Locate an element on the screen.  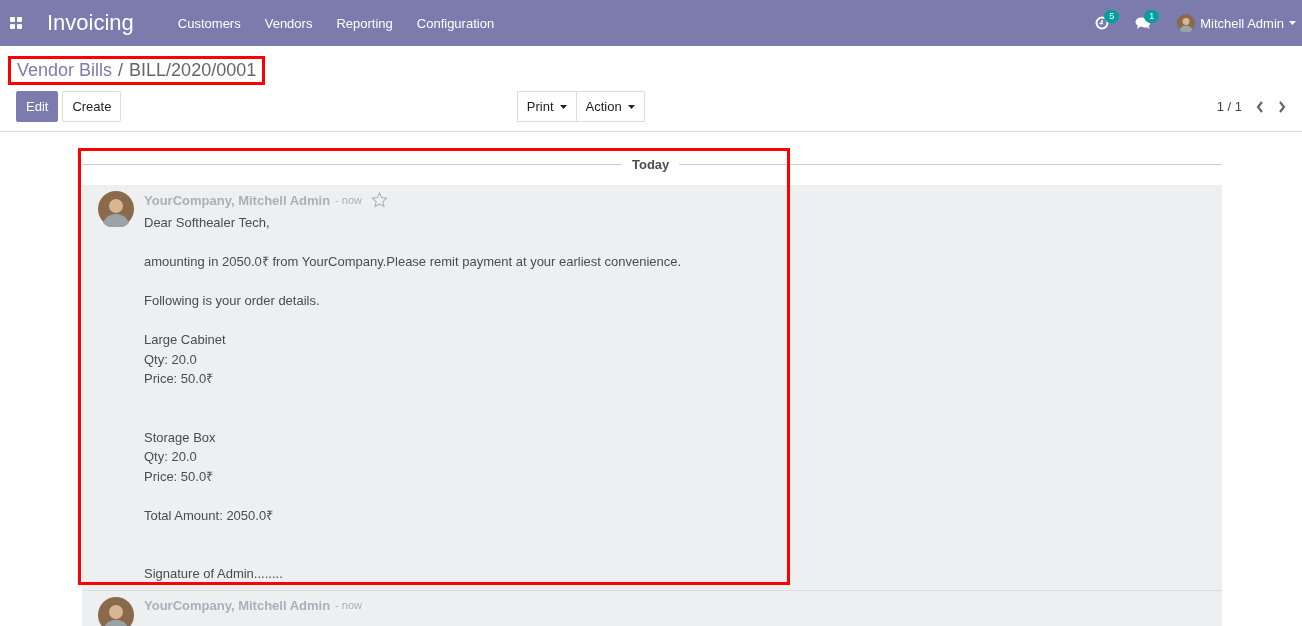
app-title: Invoicing is located at coordinates (90, 23).